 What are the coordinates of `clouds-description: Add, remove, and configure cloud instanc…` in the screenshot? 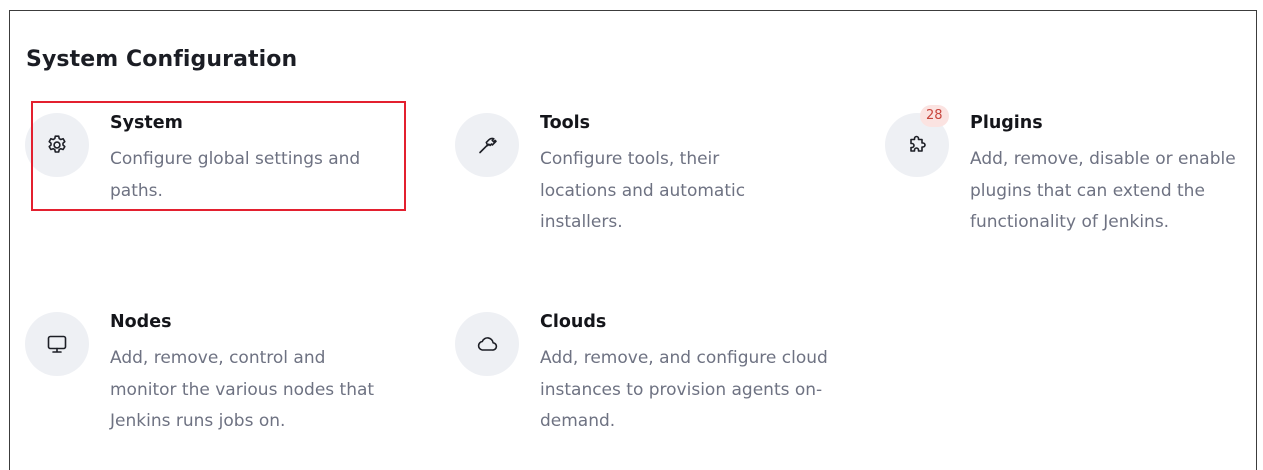 It's located at (684, 389).